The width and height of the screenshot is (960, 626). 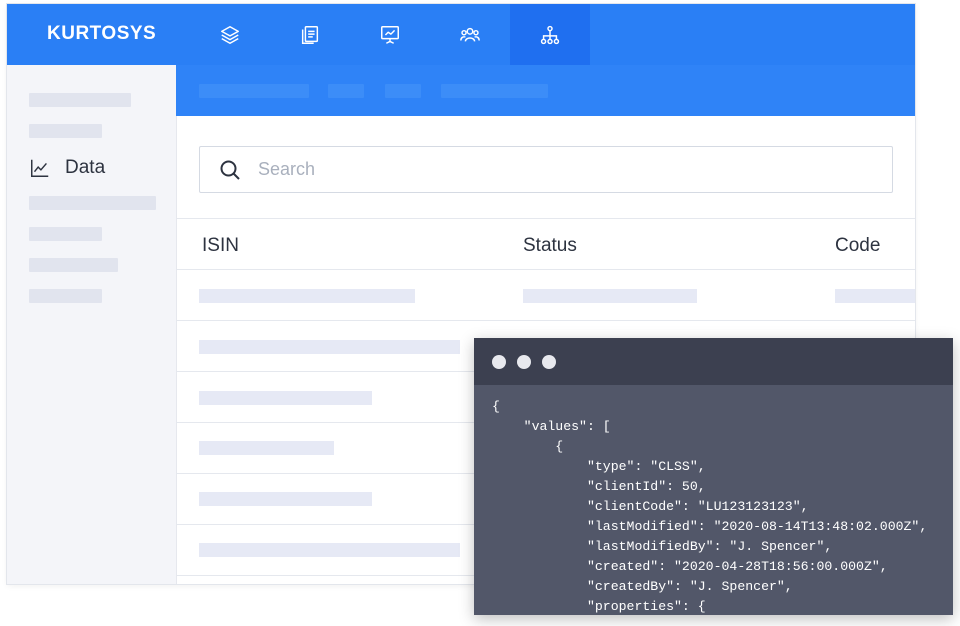 What do you see at coordinates (390, 34) in the screenshot?
I see `presentation-icon` at bounding box center [390, 34].